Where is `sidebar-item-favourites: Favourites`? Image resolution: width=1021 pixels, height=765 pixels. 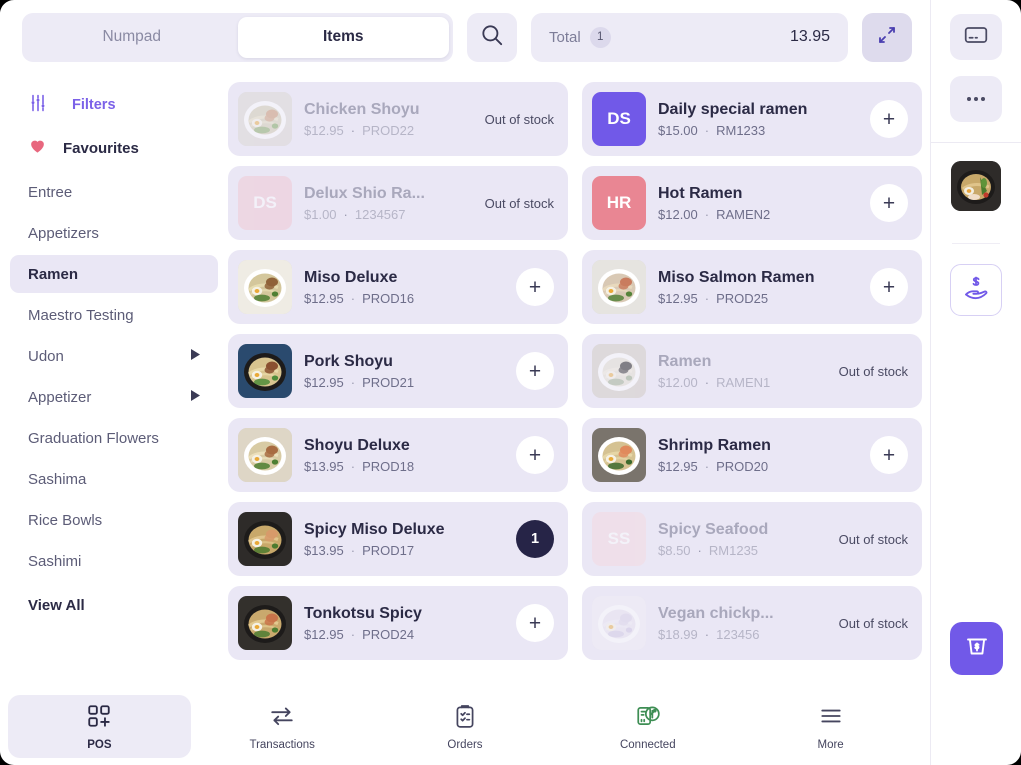
sidebar-item-favourites: Favourites is located at coordinates (114, 148).